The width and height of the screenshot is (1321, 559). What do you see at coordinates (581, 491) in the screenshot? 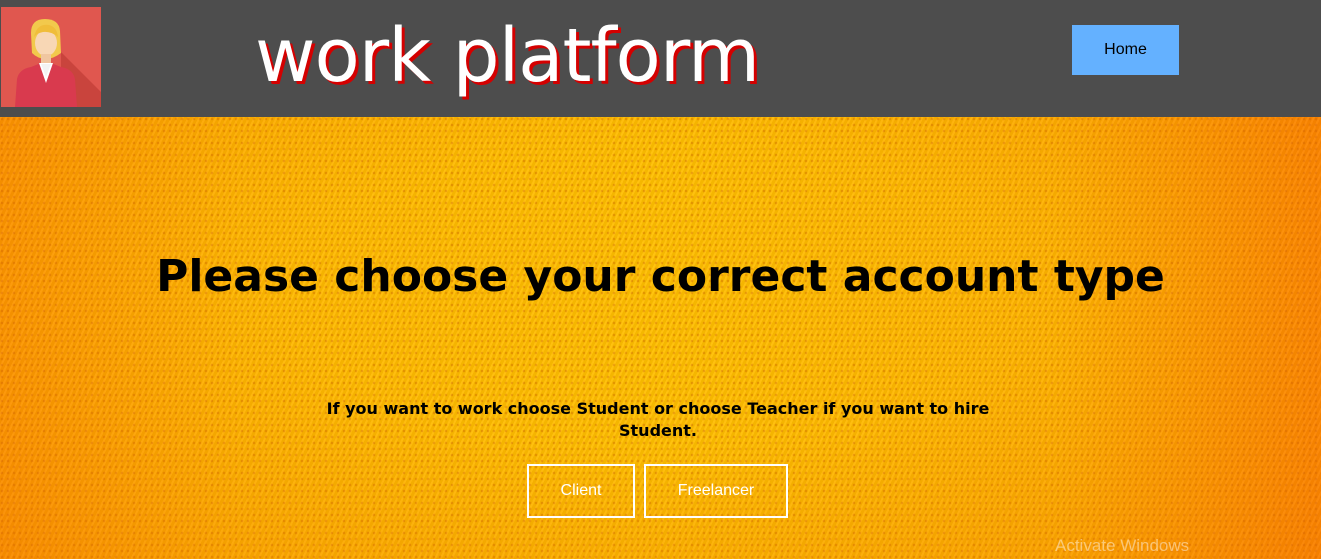
I see `client-button: Client` at bounding box center [581, 491].